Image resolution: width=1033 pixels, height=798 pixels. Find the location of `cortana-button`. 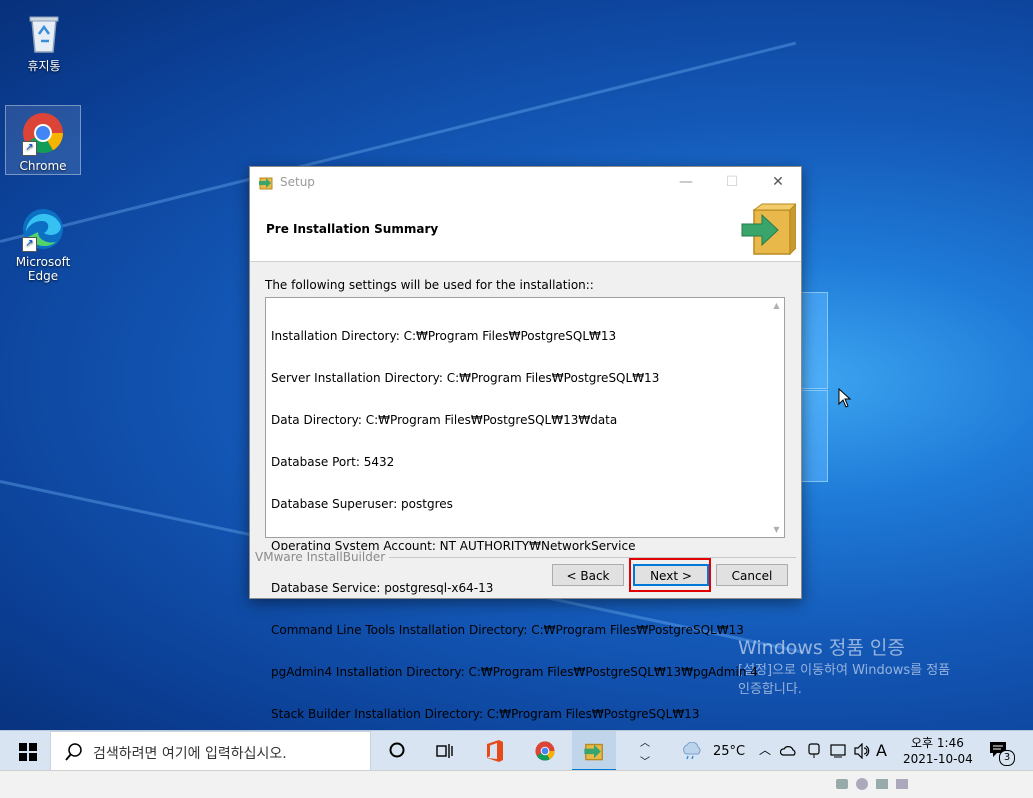

cortana-button is located at coordinates (397, 751).